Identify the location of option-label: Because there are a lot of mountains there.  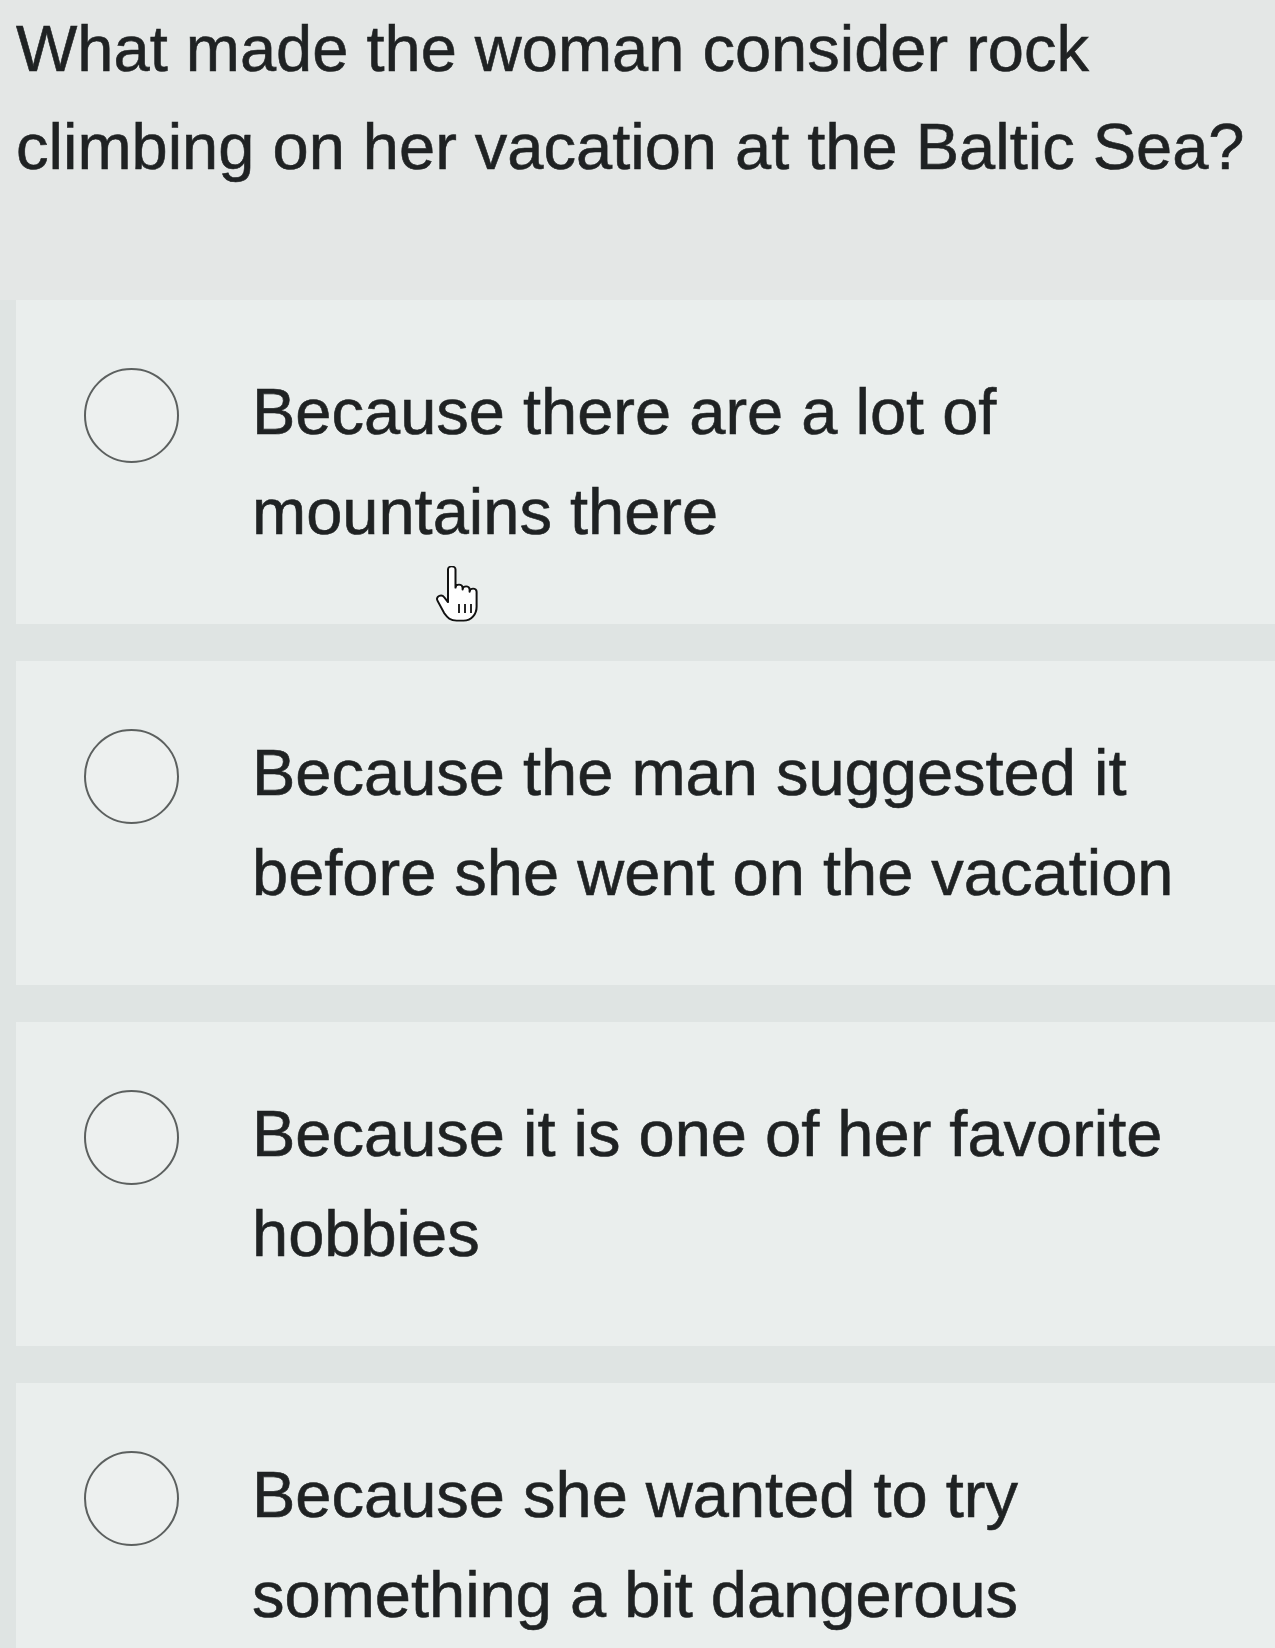
(625, 462).